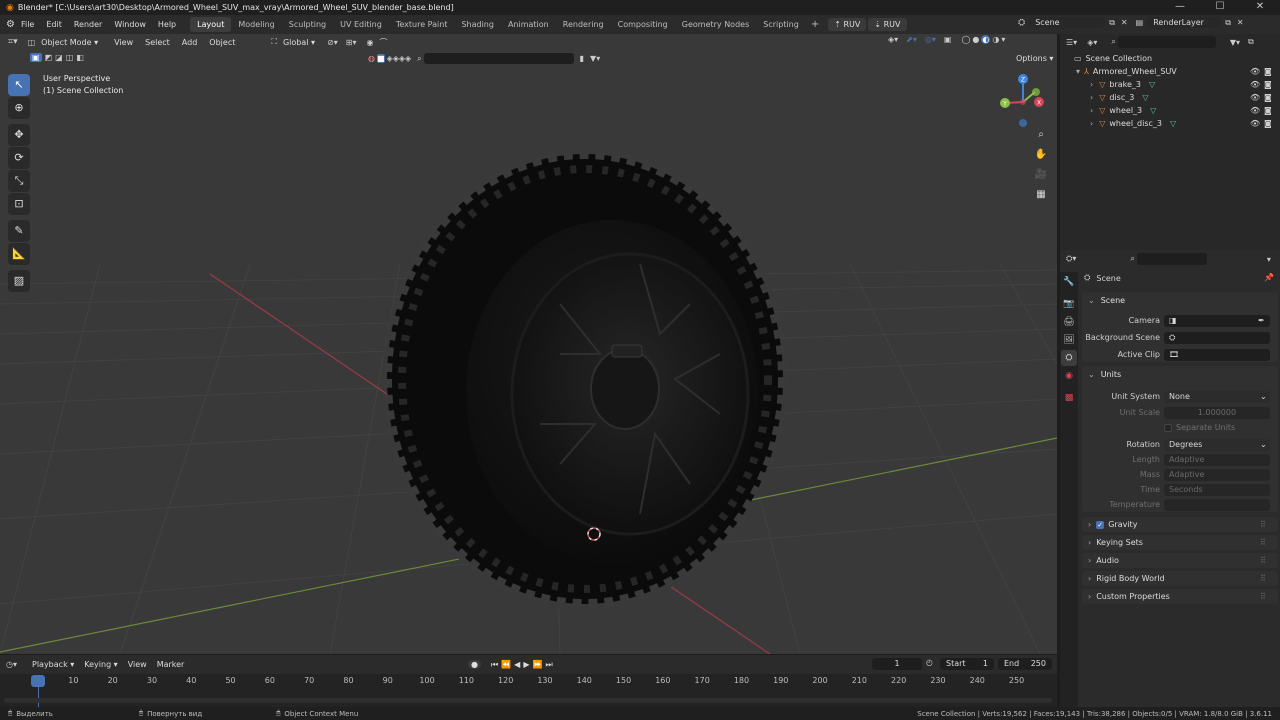 This screenshot has width=1280, height=720. What do you see at coordinates (19, 254) in the screenshot?
I see `measure-tool: 📐` at bounding box center [19, 254].